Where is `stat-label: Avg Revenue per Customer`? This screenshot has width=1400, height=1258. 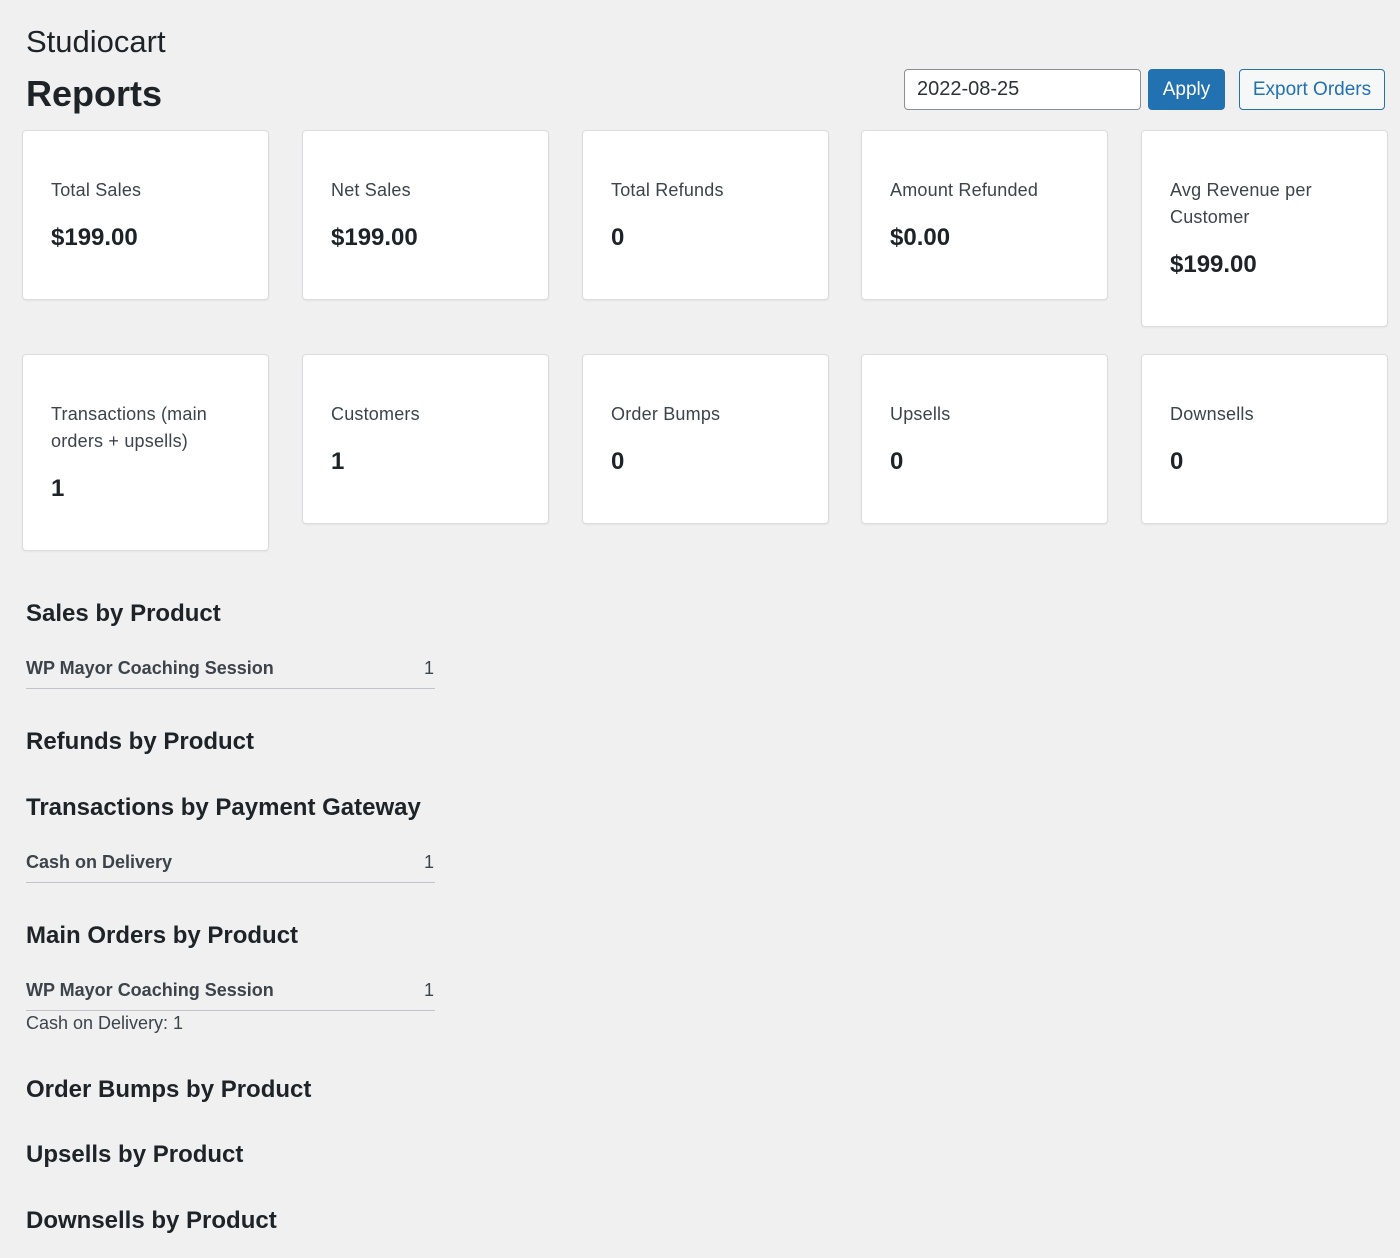
stat-label: Avg Revenue per Customer is located at coordinates (1241, 203).